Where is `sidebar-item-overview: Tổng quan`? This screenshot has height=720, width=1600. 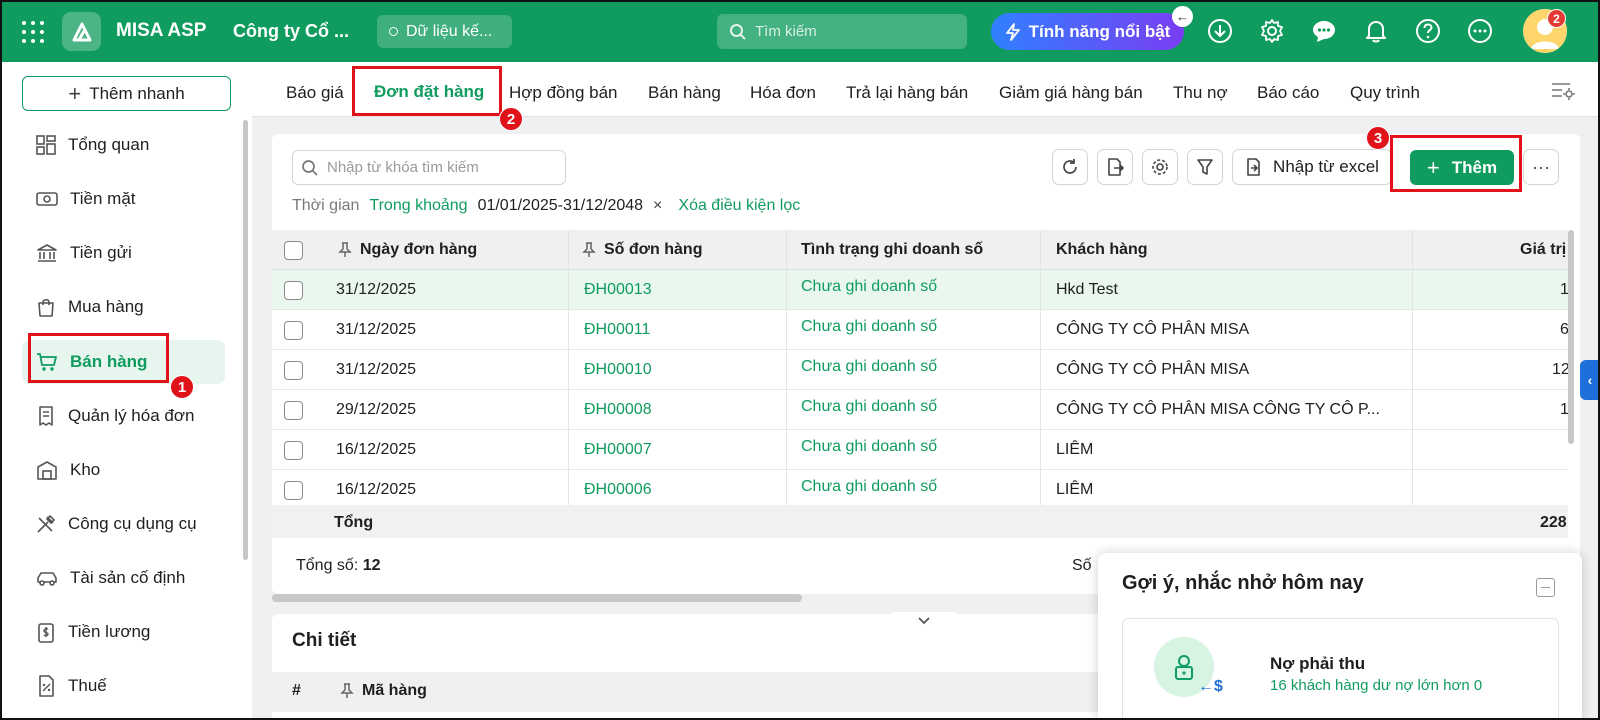 sidebar-item-overview: Tổng quan is located at coordinates (123, 145).